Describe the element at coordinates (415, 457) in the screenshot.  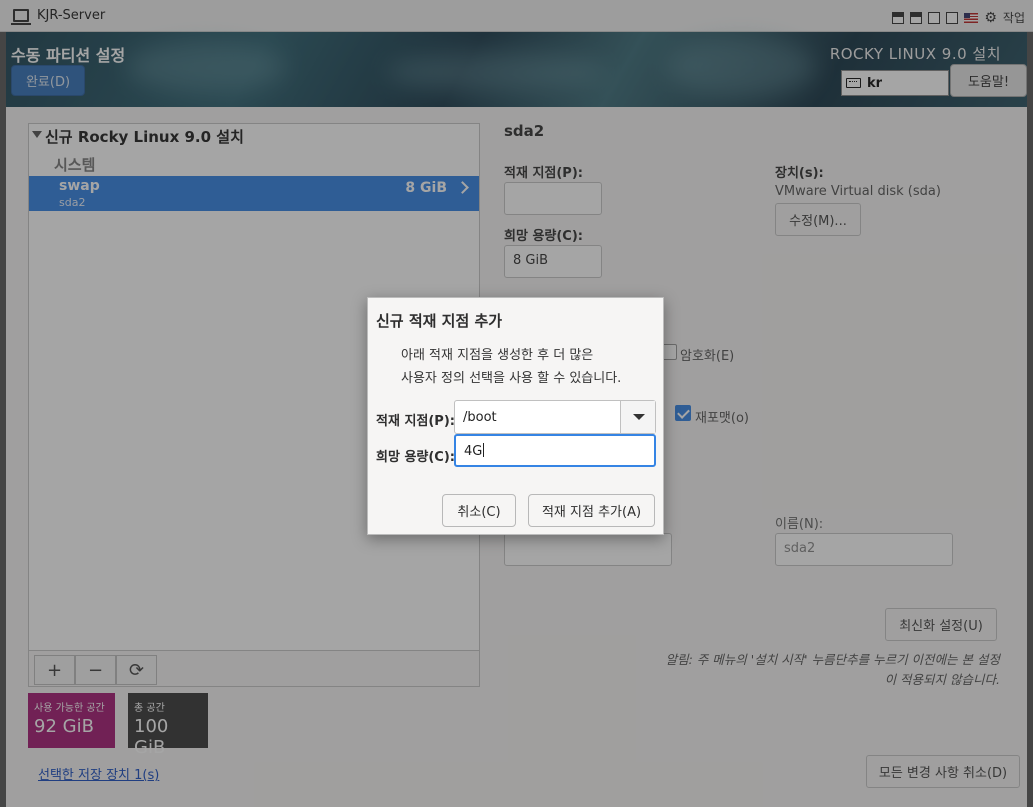
I see `dialog-capacity-label: 희망 용량(C):` at that location.